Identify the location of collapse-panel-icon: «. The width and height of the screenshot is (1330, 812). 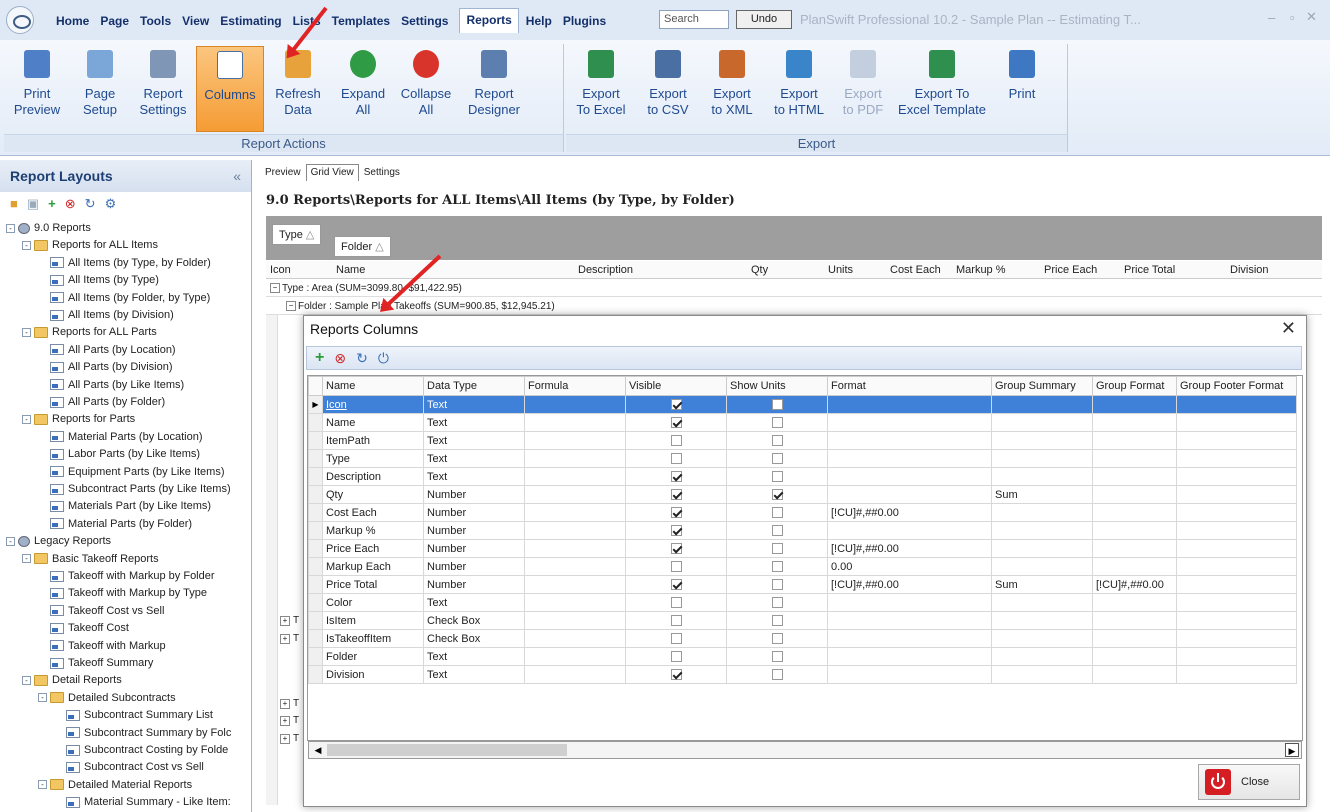
(237, 176).